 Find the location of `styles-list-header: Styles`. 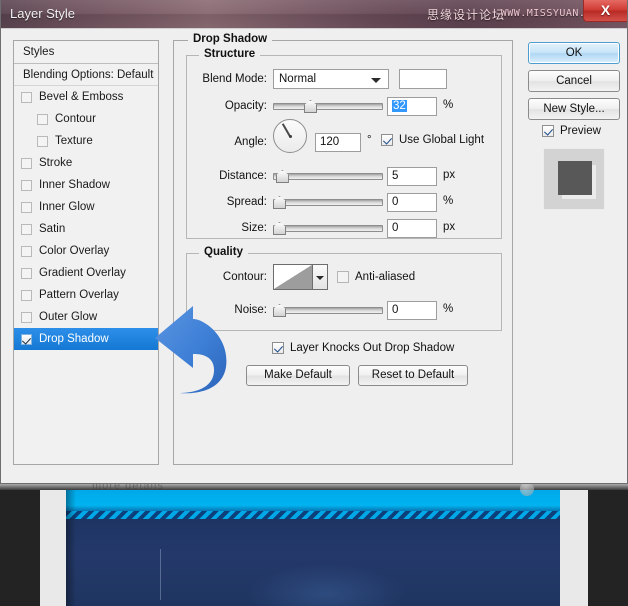

styles-list-header: Styles is located at coordinates (86, 52).